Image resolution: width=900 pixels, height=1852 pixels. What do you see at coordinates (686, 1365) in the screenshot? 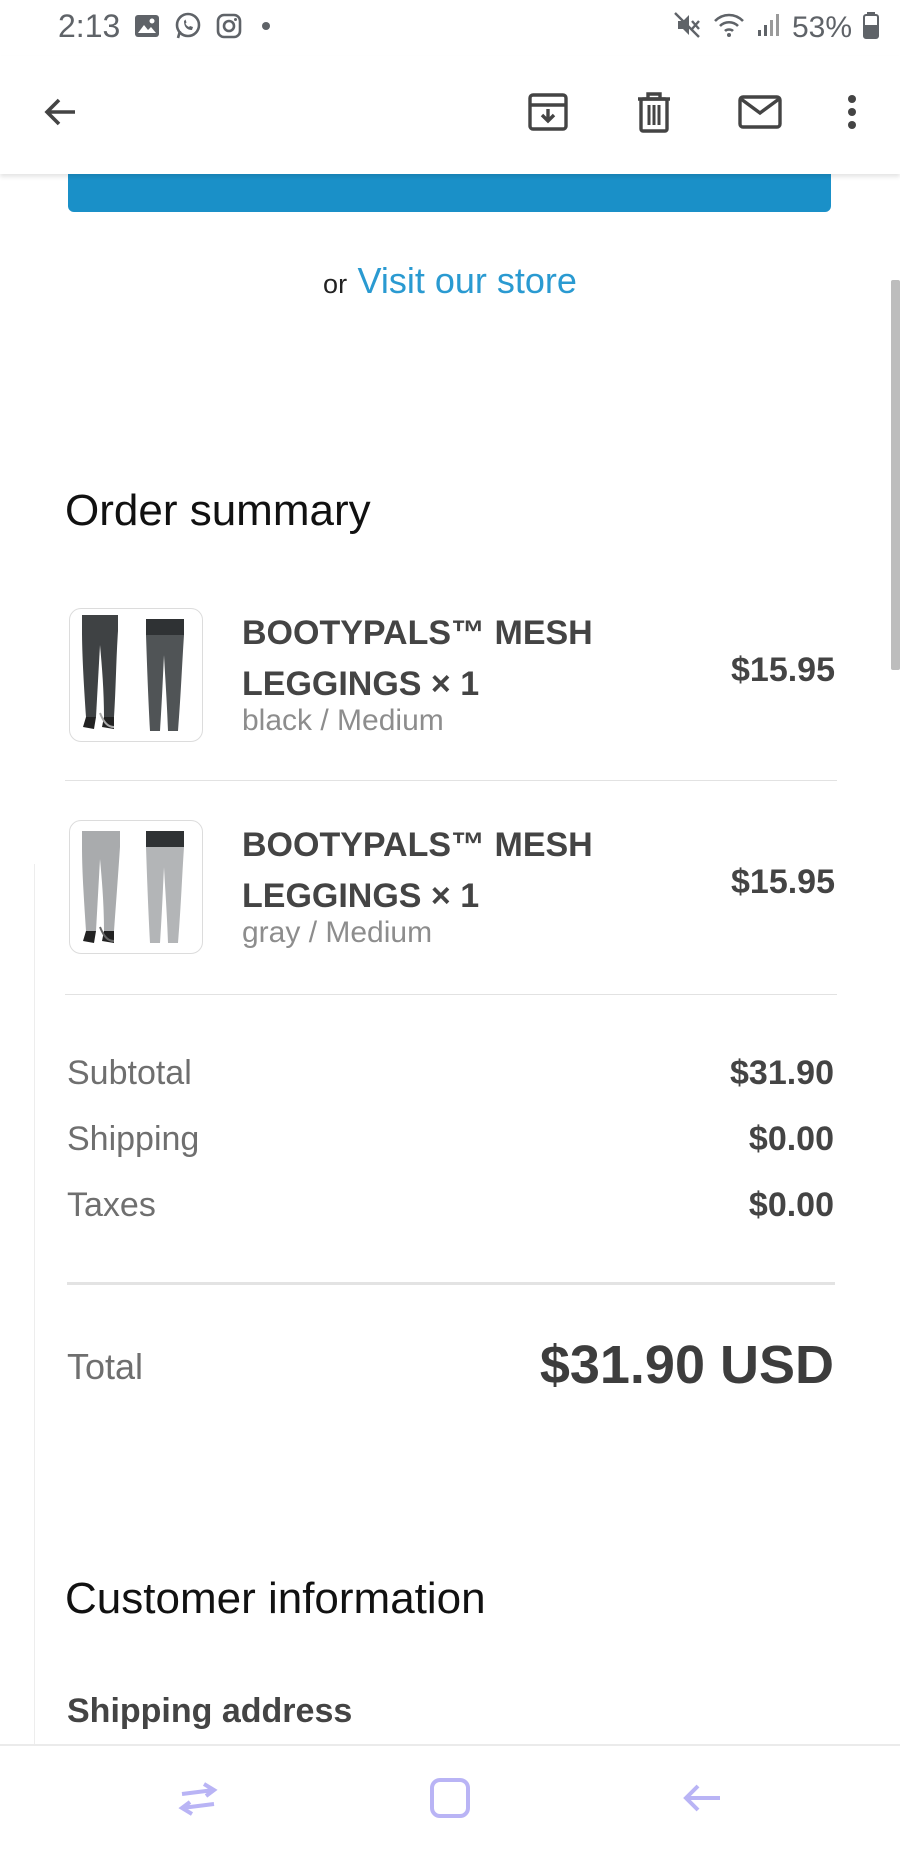
I see `total-value: $31.90 USD` at bounding box center [686, 1365].